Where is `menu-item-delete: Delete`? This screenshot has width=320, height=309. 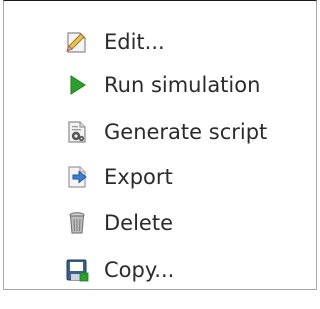
menu-item-delete: Delete is located at coordinates (118, 223).